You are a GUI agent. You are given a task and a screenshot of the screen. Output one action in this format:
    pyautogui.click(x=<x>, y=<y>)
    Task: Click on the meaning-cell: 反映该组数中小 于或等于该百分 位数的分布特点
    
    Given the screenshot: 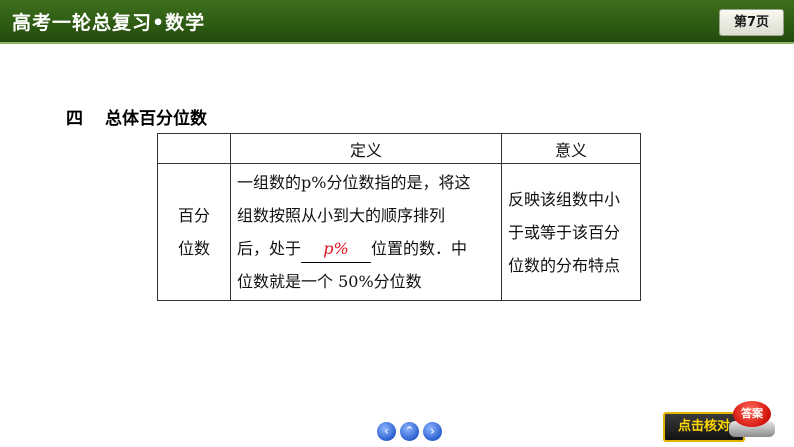 What is the action you would take?
    pyautogui.click(x=571, y=232)
    